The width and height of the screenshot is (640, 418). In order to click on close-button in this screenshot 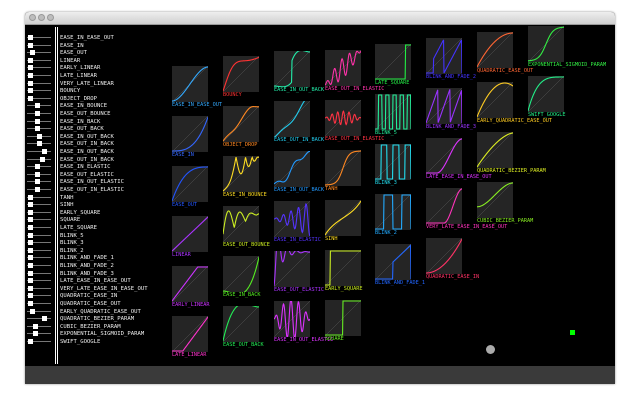, I will do `click(32, 17)`.